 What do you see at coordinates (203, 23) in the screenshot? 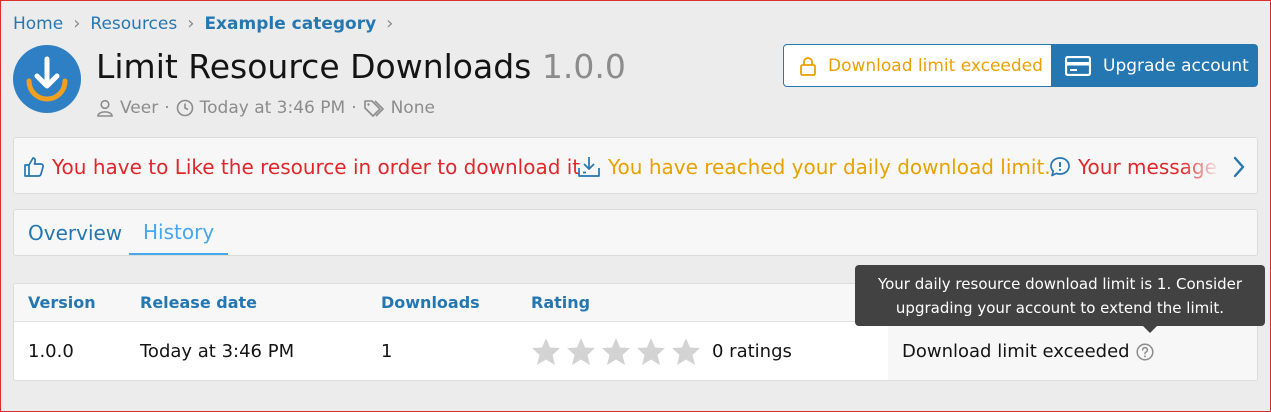
I see `breadcrumb: Home › Resources › Example category ›` at bounding box center [203, 23].